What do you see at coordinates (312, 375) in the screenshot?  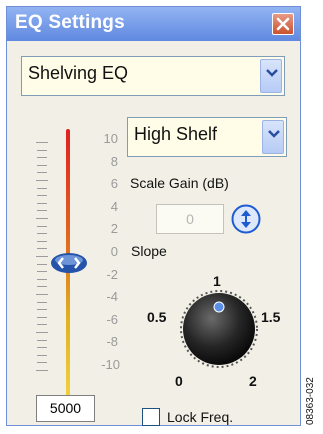 I see `figure-code: 08363-032` at bounding box center [312, 375].